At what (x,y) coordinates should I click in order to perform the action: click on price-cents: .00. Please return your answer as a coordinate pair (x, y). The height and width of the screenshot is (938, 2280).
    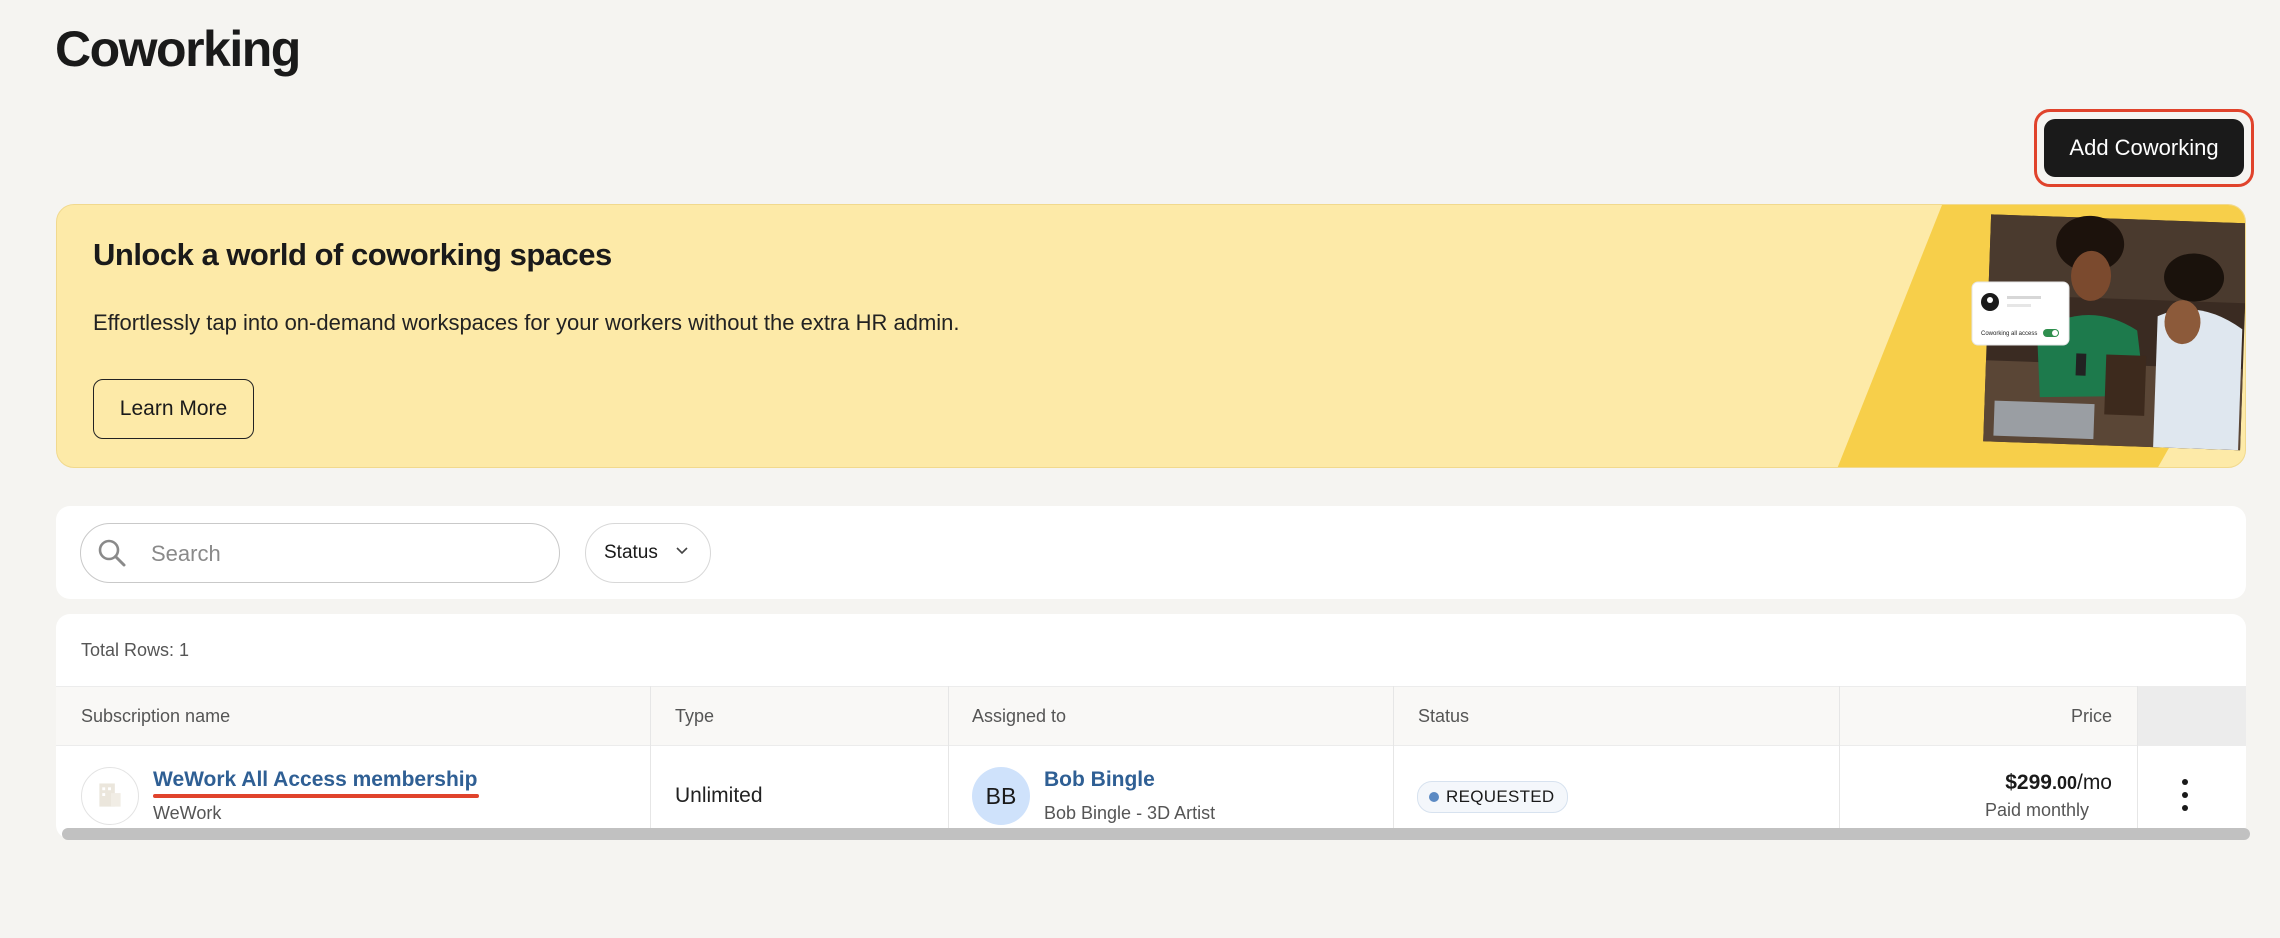
    Looking at the image, I should click on (2064, 783).